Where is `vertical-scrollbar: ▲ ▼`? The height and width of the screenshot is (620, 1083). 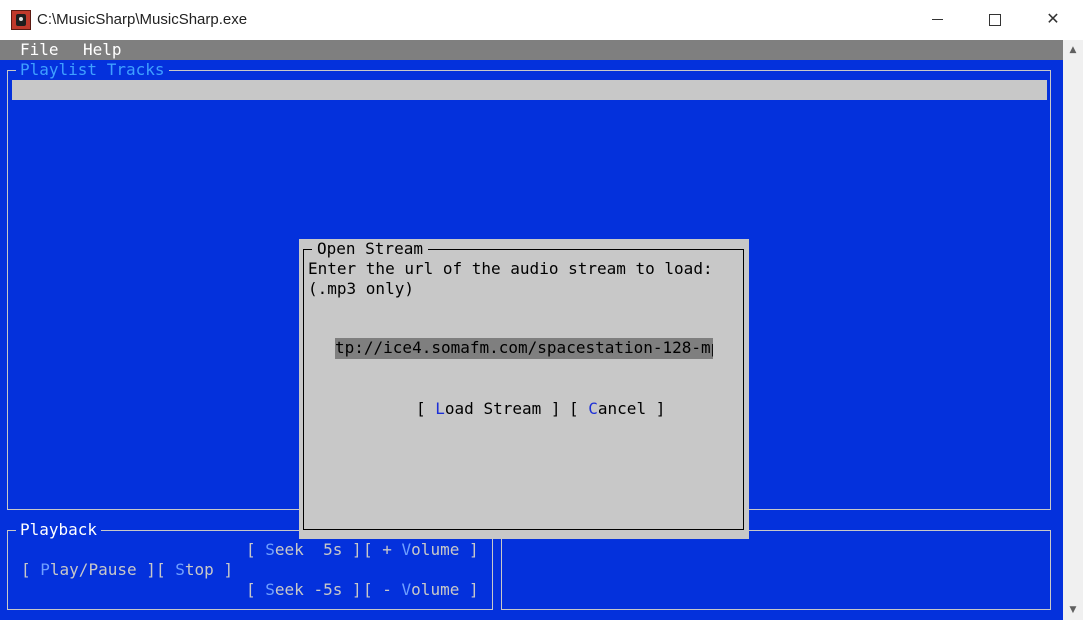
vertical-scrollbar: ▲ ▼ is located at coordinates (1073, 330).